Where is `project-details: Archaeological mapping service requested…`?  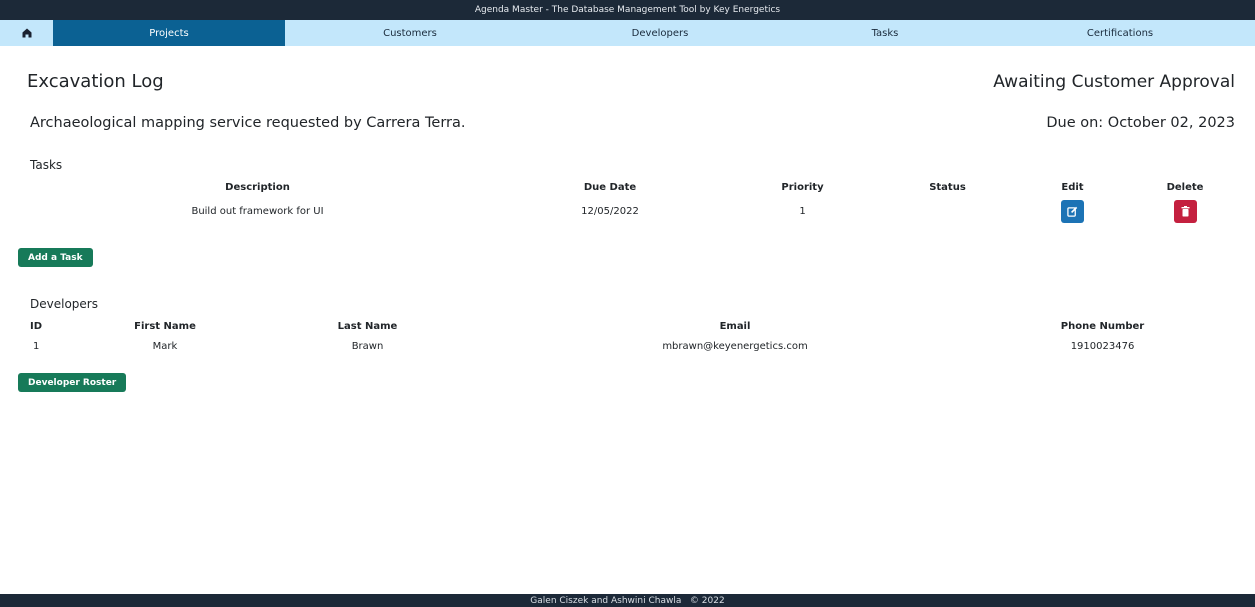
project-details: Archaeological mapping service requested… is located at coordinates (632, 123).